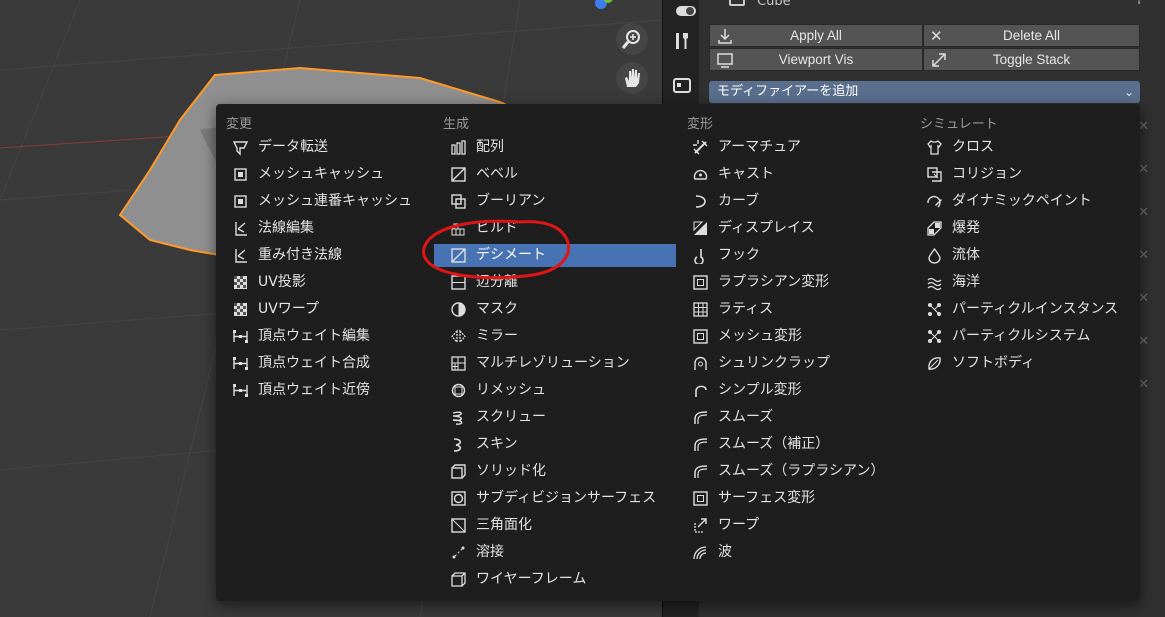  I want to click on menu-item: フック, so click(802, 255).